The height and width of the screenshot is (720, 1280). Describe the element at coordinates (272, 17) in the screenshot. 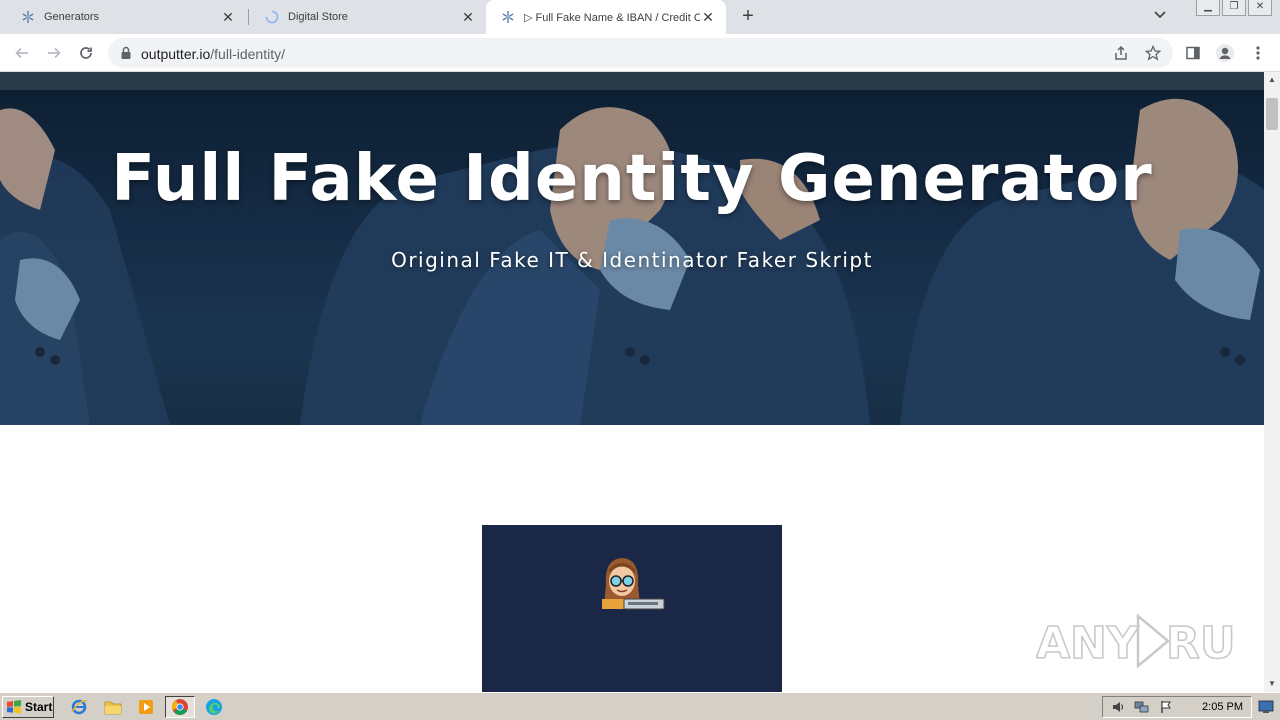

I see `loading-spinner-icon` at that location.